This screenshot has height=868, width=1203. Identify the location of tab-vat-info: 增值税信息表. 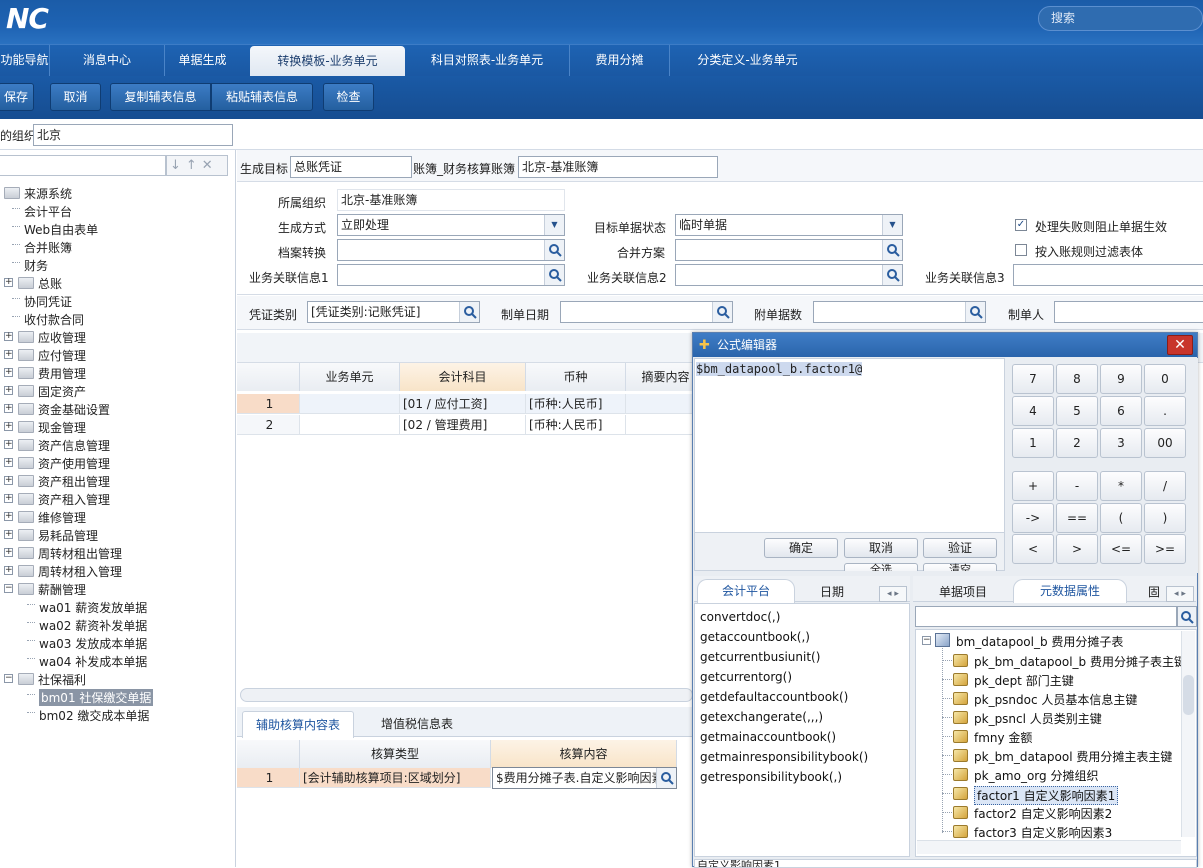
(417, 723).